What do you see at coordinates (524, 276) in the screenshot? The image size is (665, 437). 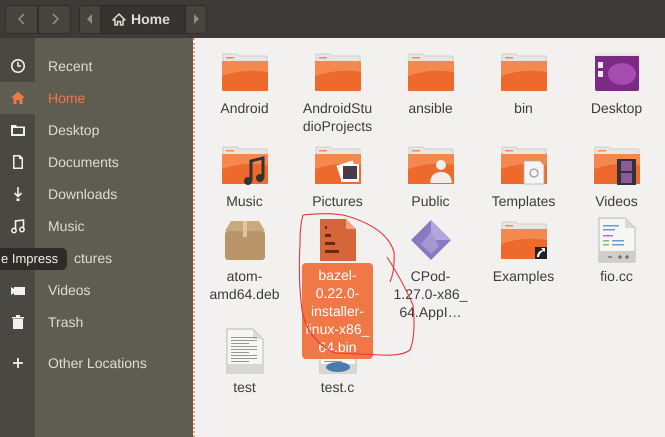 I see `file-name: Examples` at bounding box center [524, 276].